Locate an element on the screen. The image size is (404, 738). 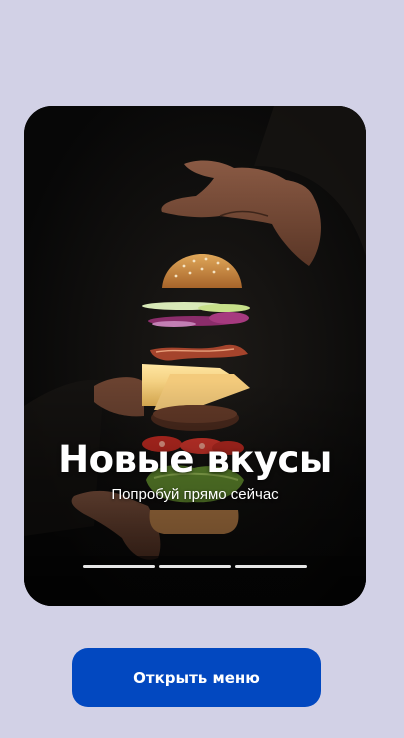
carousel-pager is located at coordinates (195, 566).